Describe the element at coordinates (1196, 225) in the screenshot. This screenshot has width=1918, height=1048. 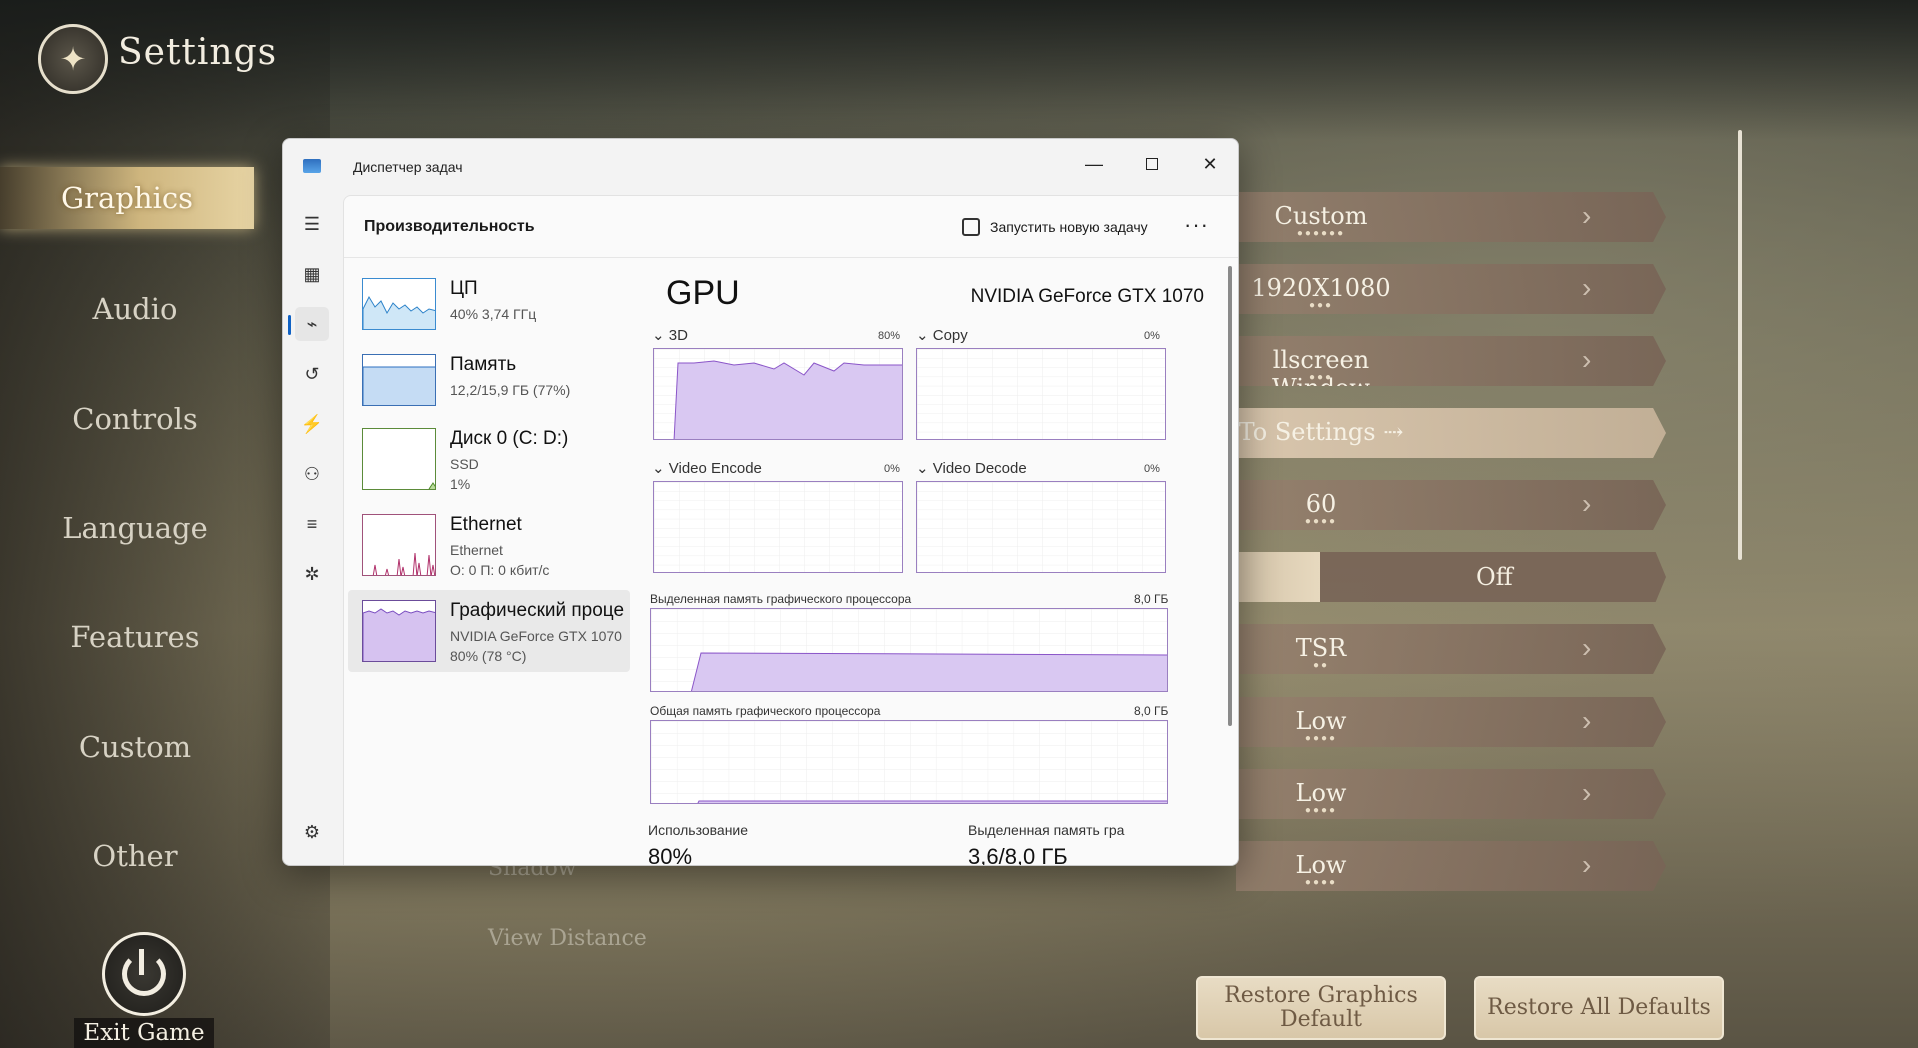
I see `more-options-button: ···` at that location.